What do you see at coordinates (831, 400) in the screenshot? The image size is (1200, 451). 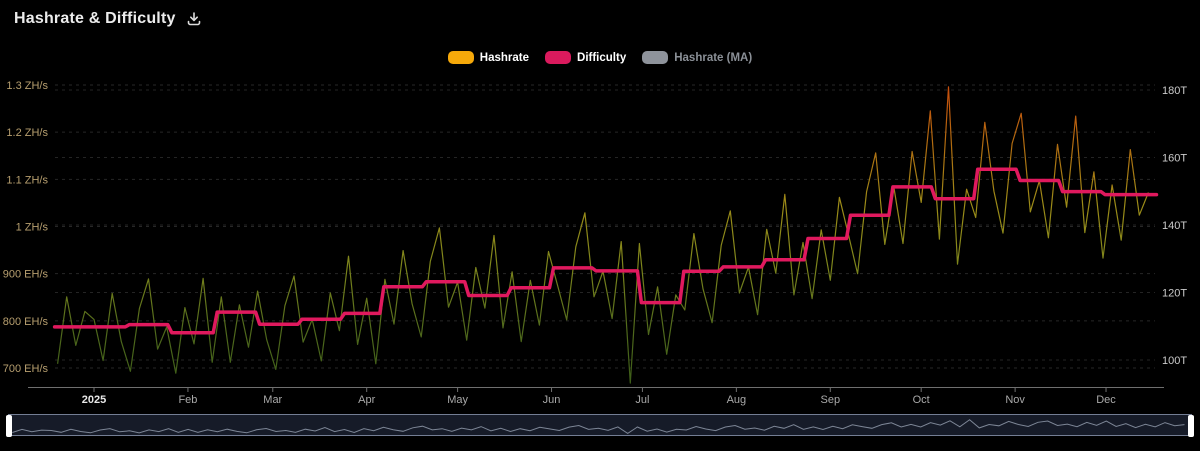 I see `x-axis-tick-label: Sep` at bounding box center [831, 400].